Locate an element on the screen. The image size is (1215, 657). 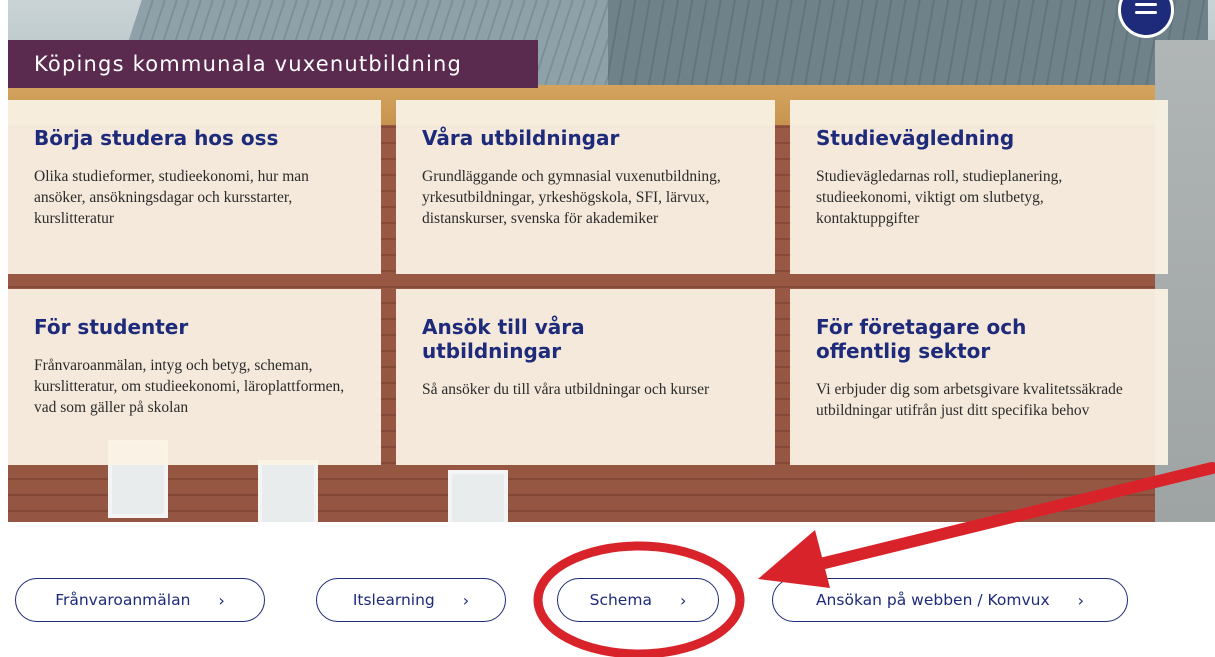
card-title: För företagare och offentlig sektor is located at coordinates (921, 339).